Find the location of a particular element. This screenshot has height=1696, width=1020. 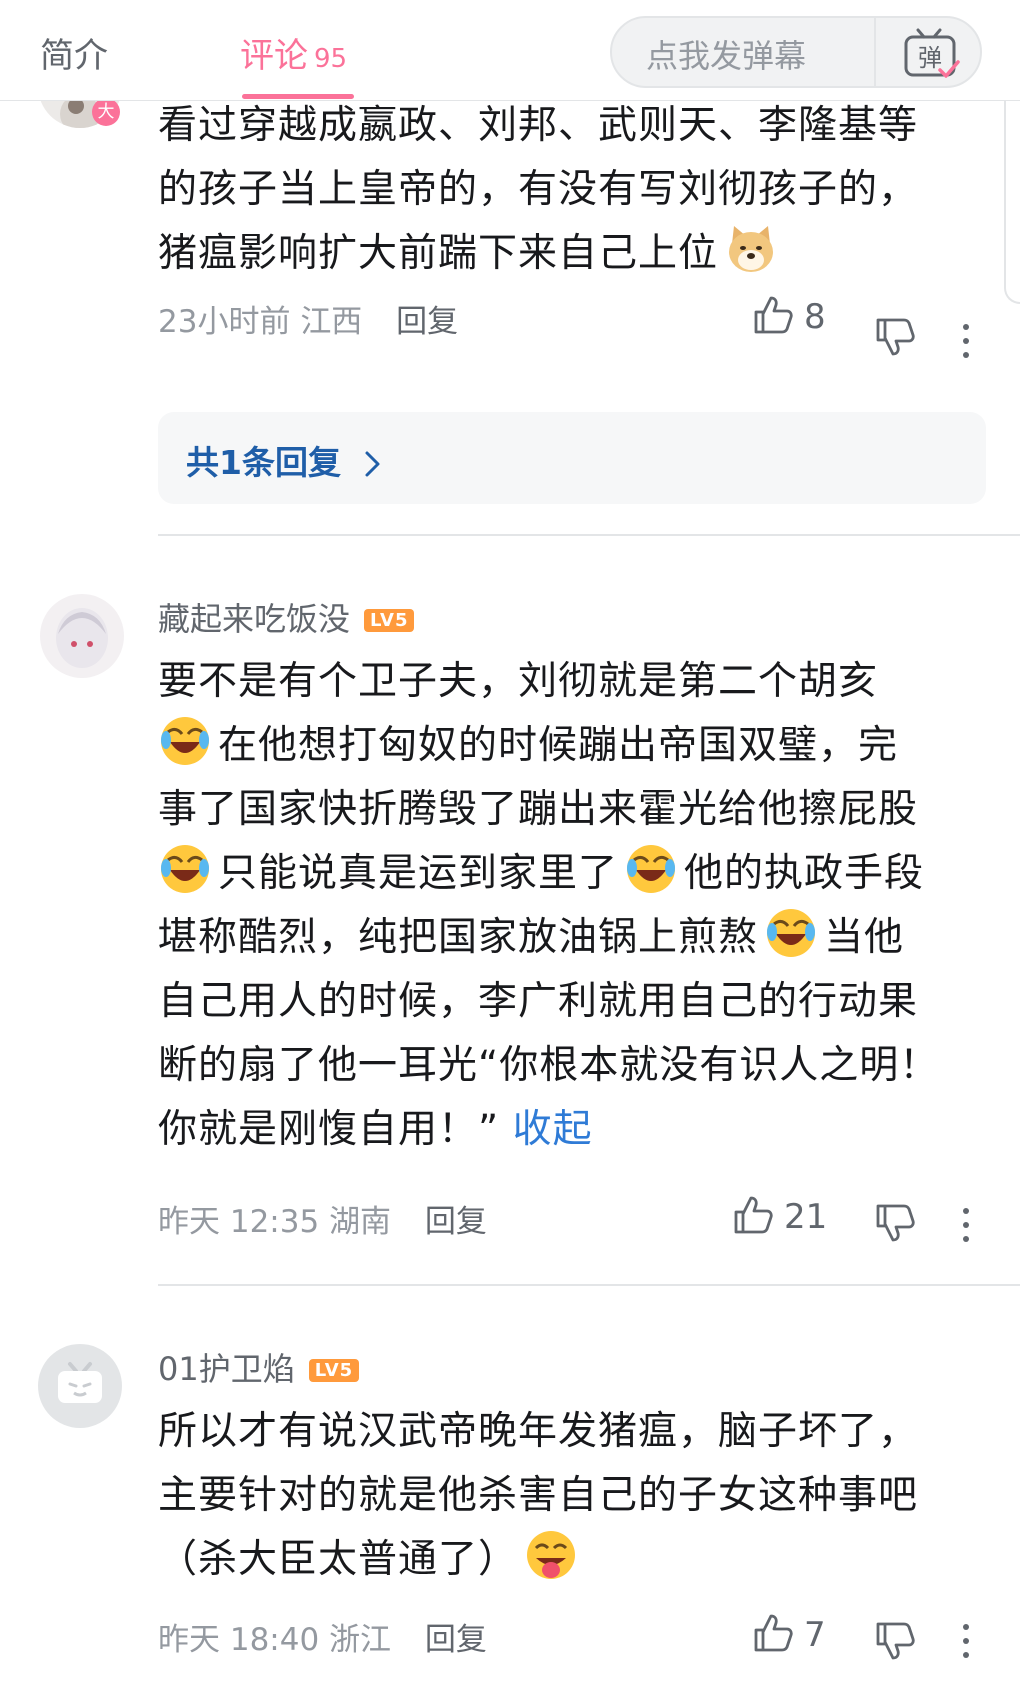

comment-line-text: 只能说真是运到家里了 is located at coordinates (418, 873).